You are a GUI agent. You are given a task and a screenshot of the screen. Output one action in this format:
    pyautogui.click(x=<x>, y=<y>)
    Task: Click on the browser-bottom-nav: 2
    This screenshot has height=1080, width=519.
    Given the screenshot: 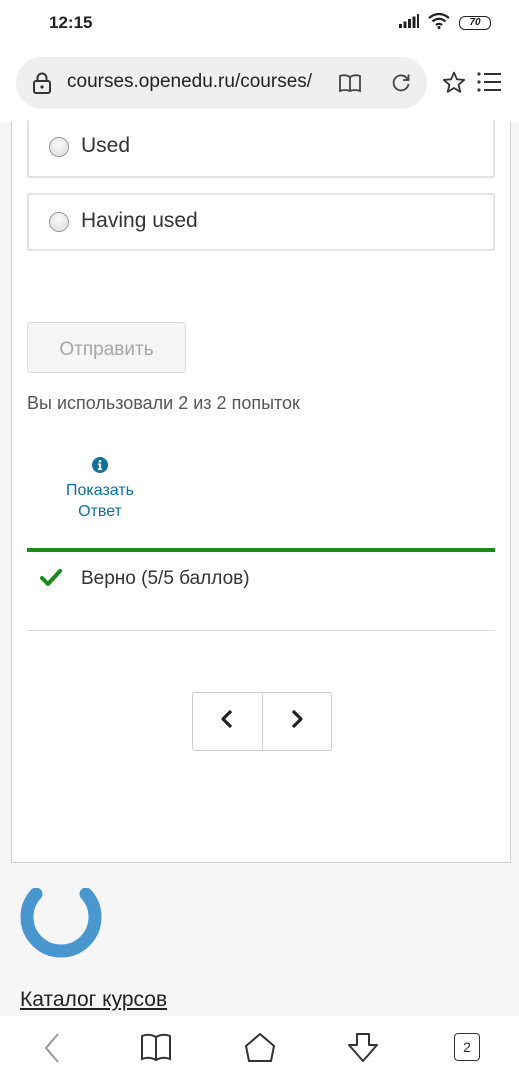 What is the action you would take?
    pyautogui.click(x=259, y=1048)
    